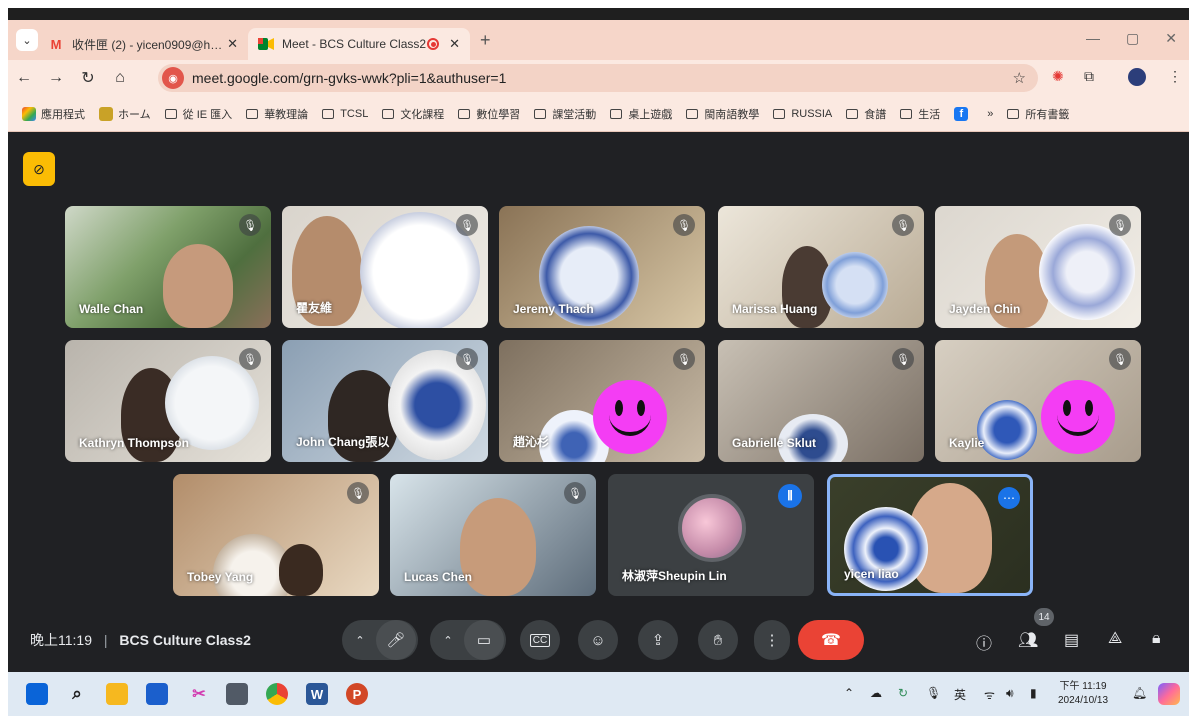 The width and height of the screenshot is (1189, 716). I want to click on ime-indicator: 英, so click(960, 694).